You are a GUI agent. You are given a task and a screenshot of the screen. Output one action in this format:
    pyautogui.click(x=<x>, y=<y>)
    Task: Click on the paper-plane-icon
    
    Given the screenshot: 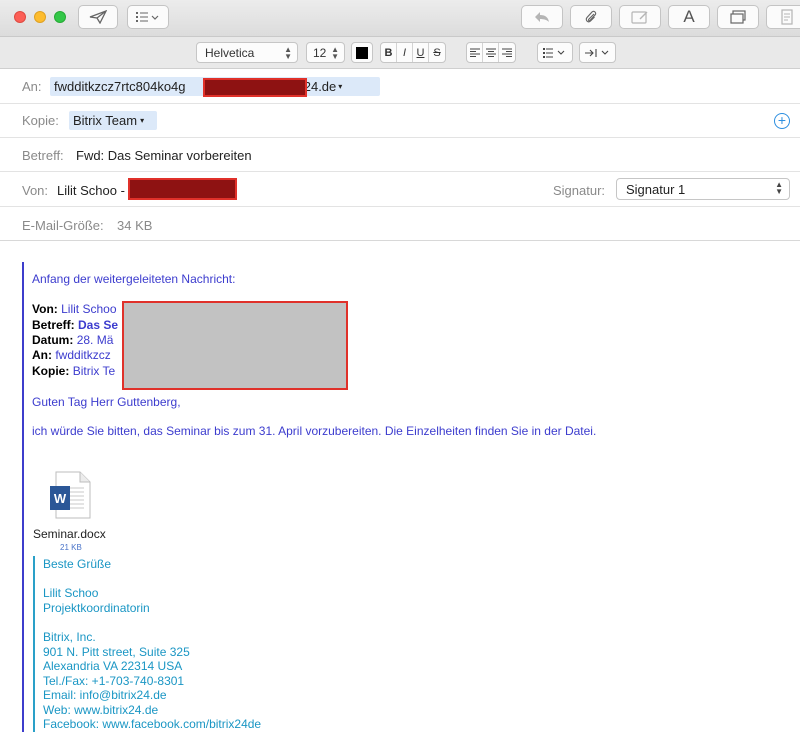 What is the action you would take?
    pyautogui.click(x=98, y=17)
    